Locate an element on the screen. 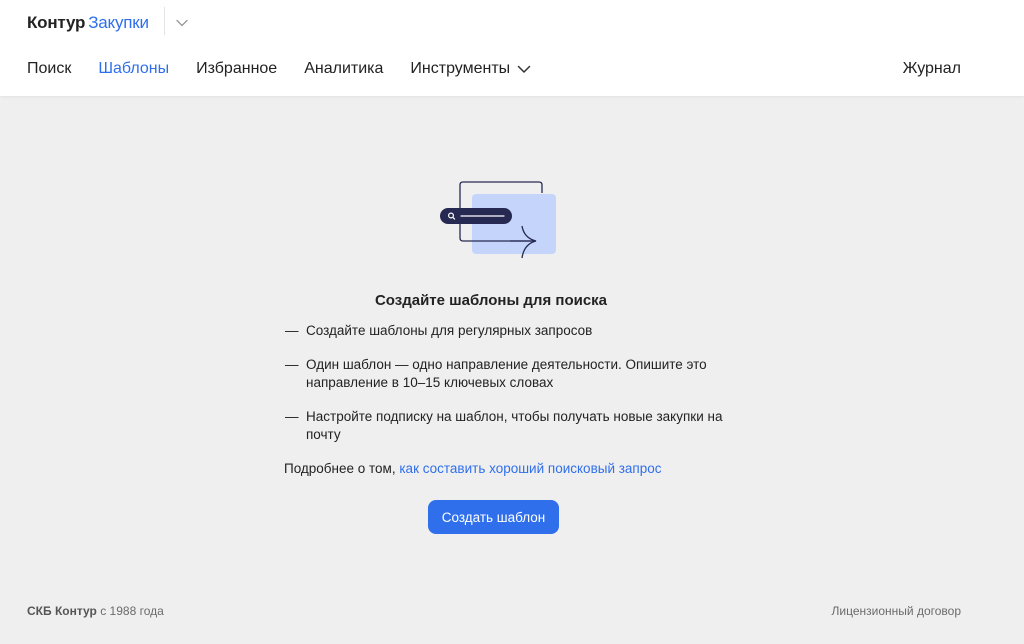  logo: Контур Закупки is located at coordinates (88, 23).